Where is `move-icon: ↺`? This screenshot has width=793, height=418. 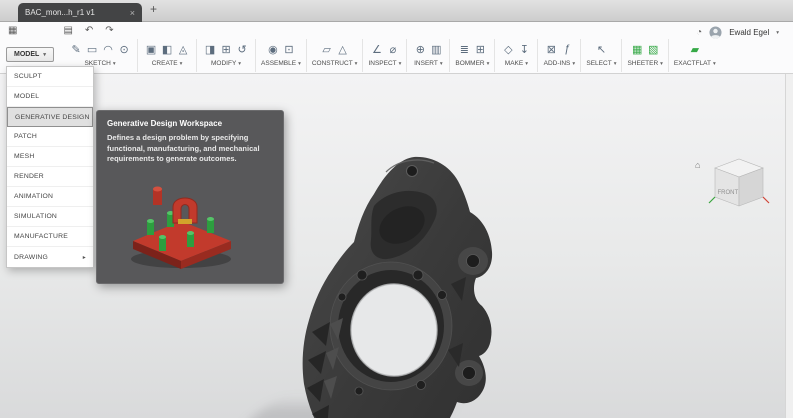 move-icon: ↺ is located at coordinates (242, 49).